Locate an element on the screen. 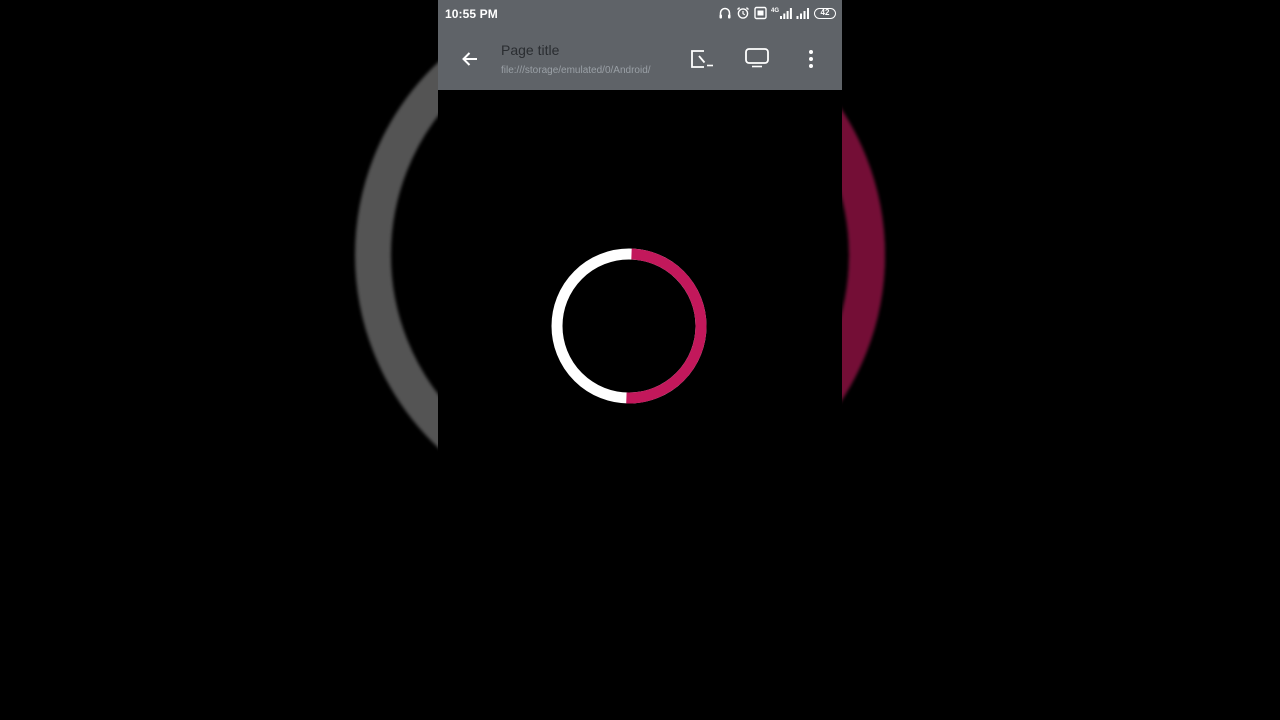 The width and height of the screenshot is (1280, 720). tab-switcher-button is located at coordinates (757, 58).